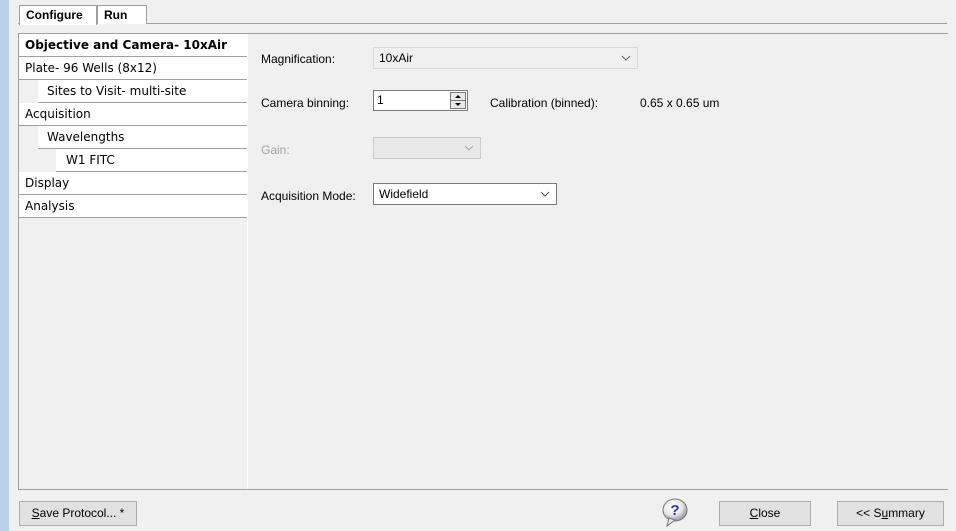 This screenshot has width=956, height=531. What do you see at coordinates (769, 513) in the screenshot?
I see `close-label: lose` at bounding box center [769, 513].